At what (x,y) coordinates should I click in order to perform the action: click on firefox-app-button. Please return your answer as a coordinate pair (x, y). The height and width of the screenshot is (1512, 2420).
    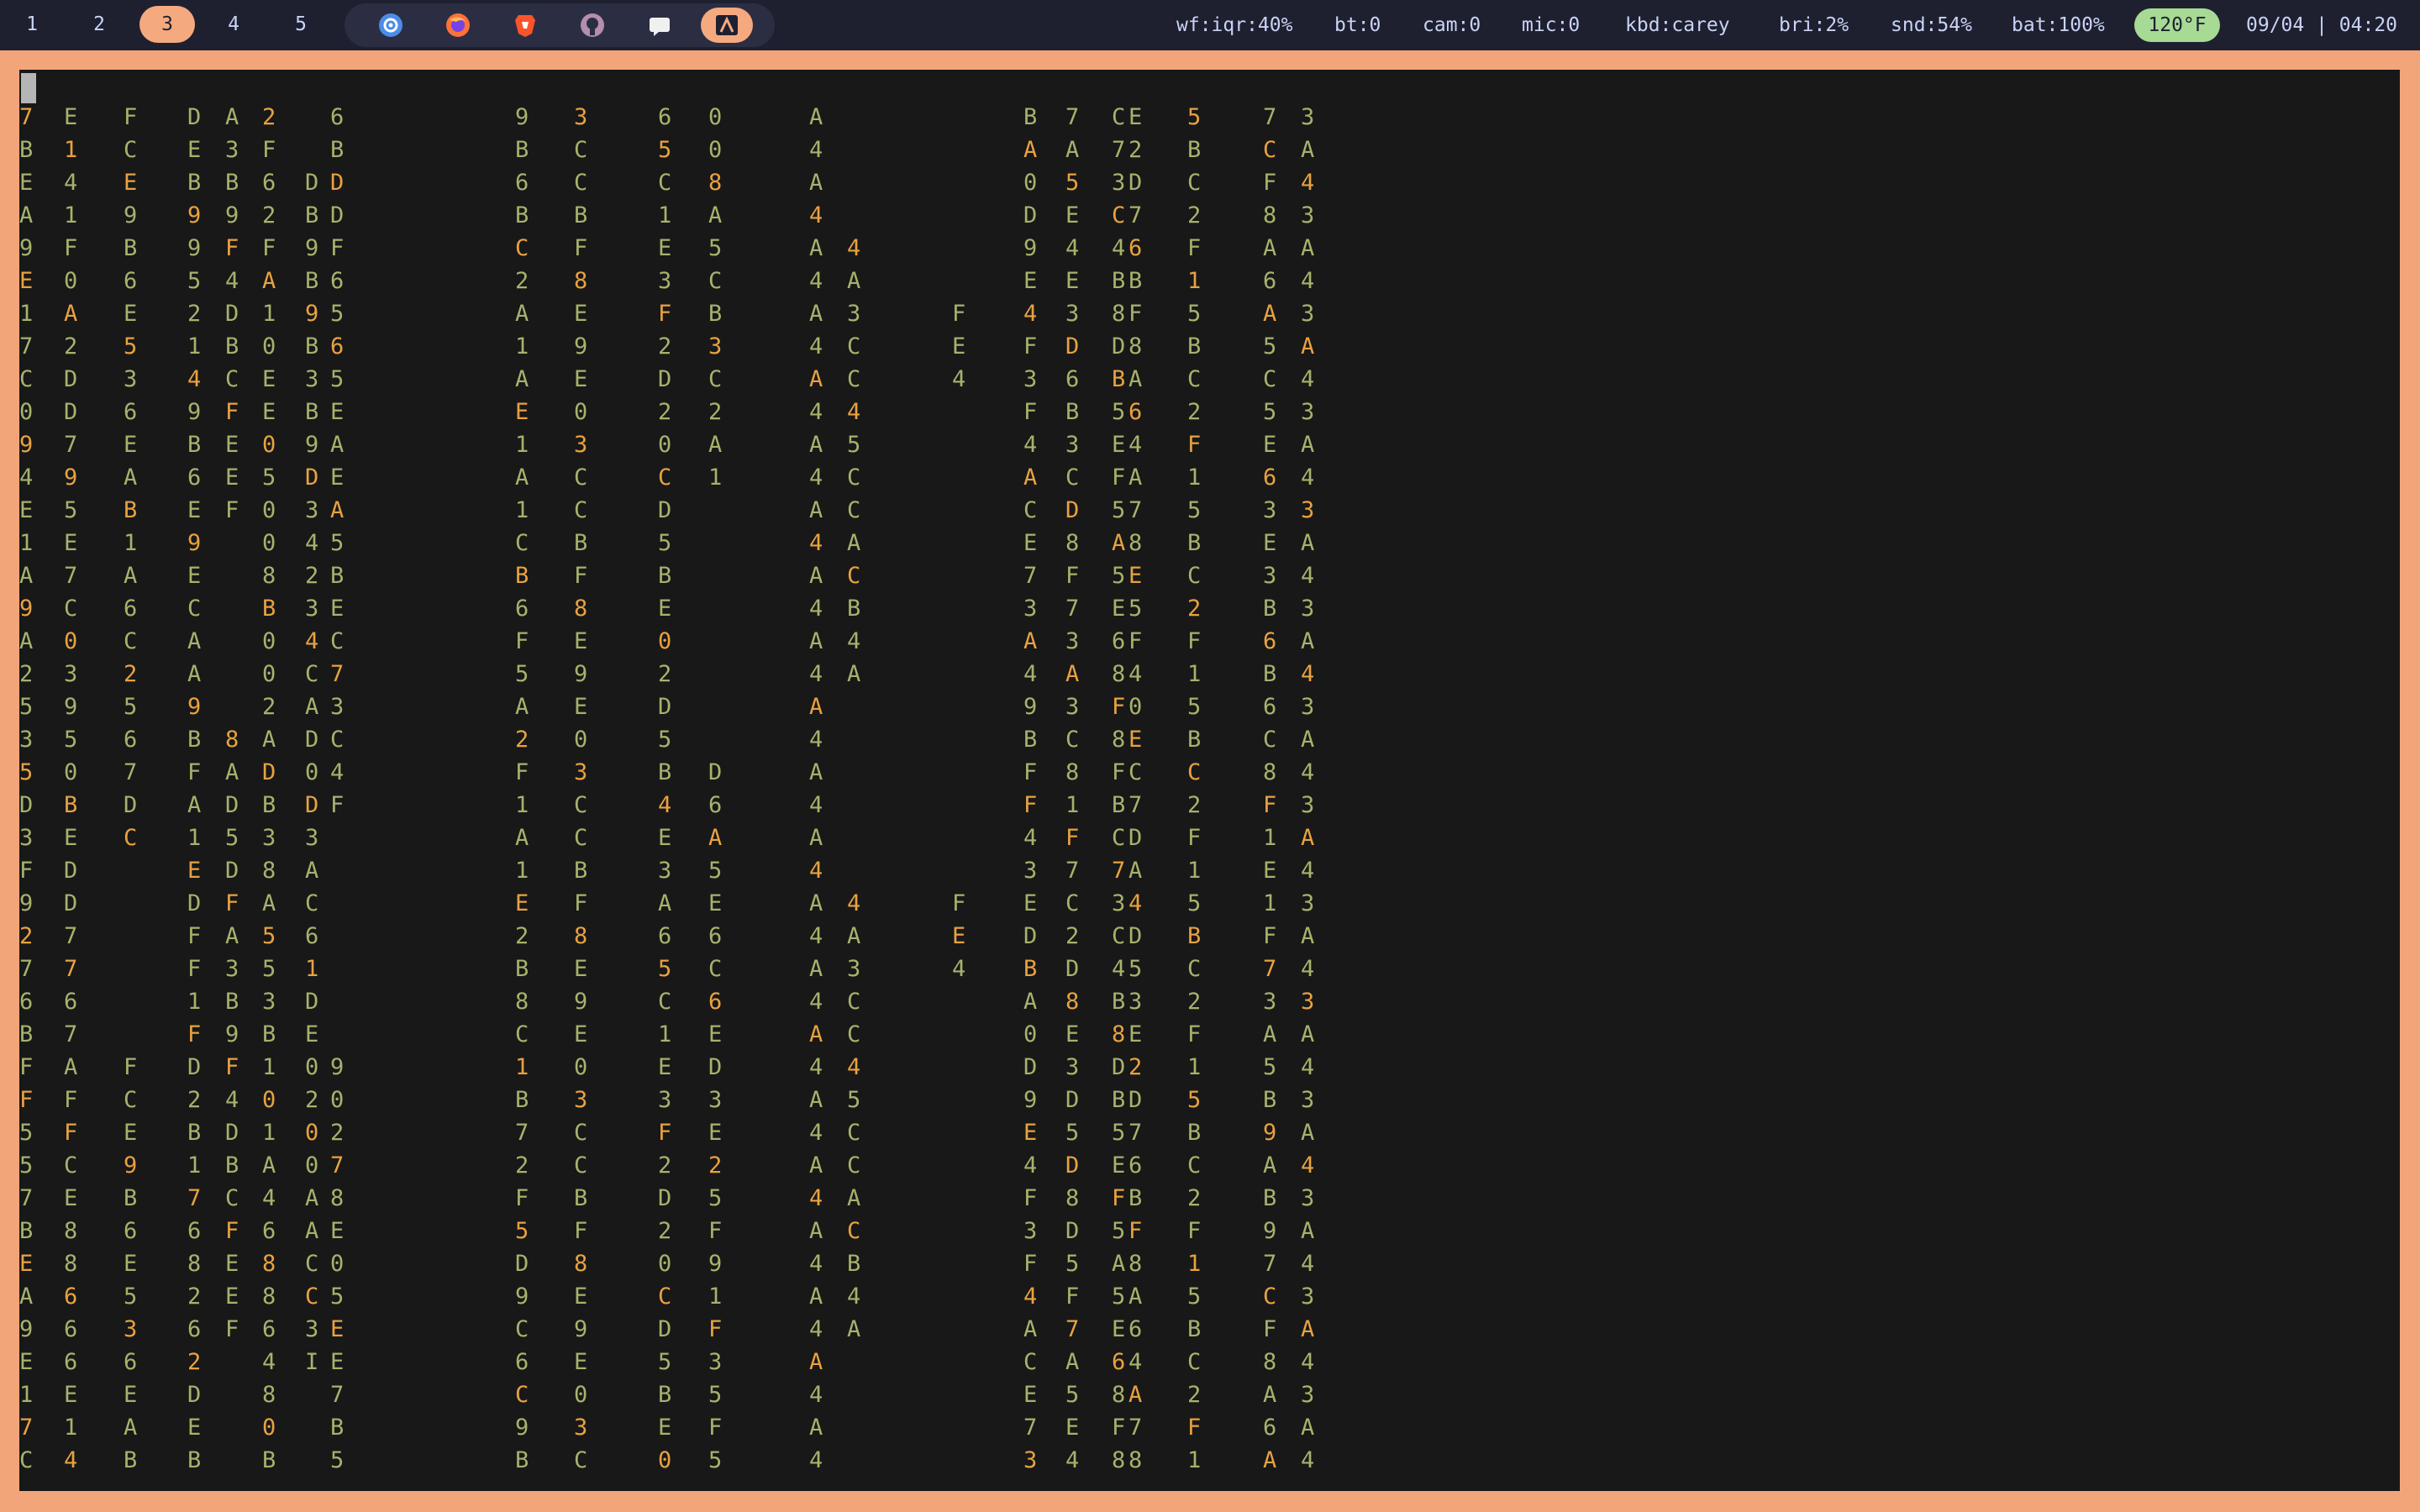
    Looking at the image, I should click on (458, 25).